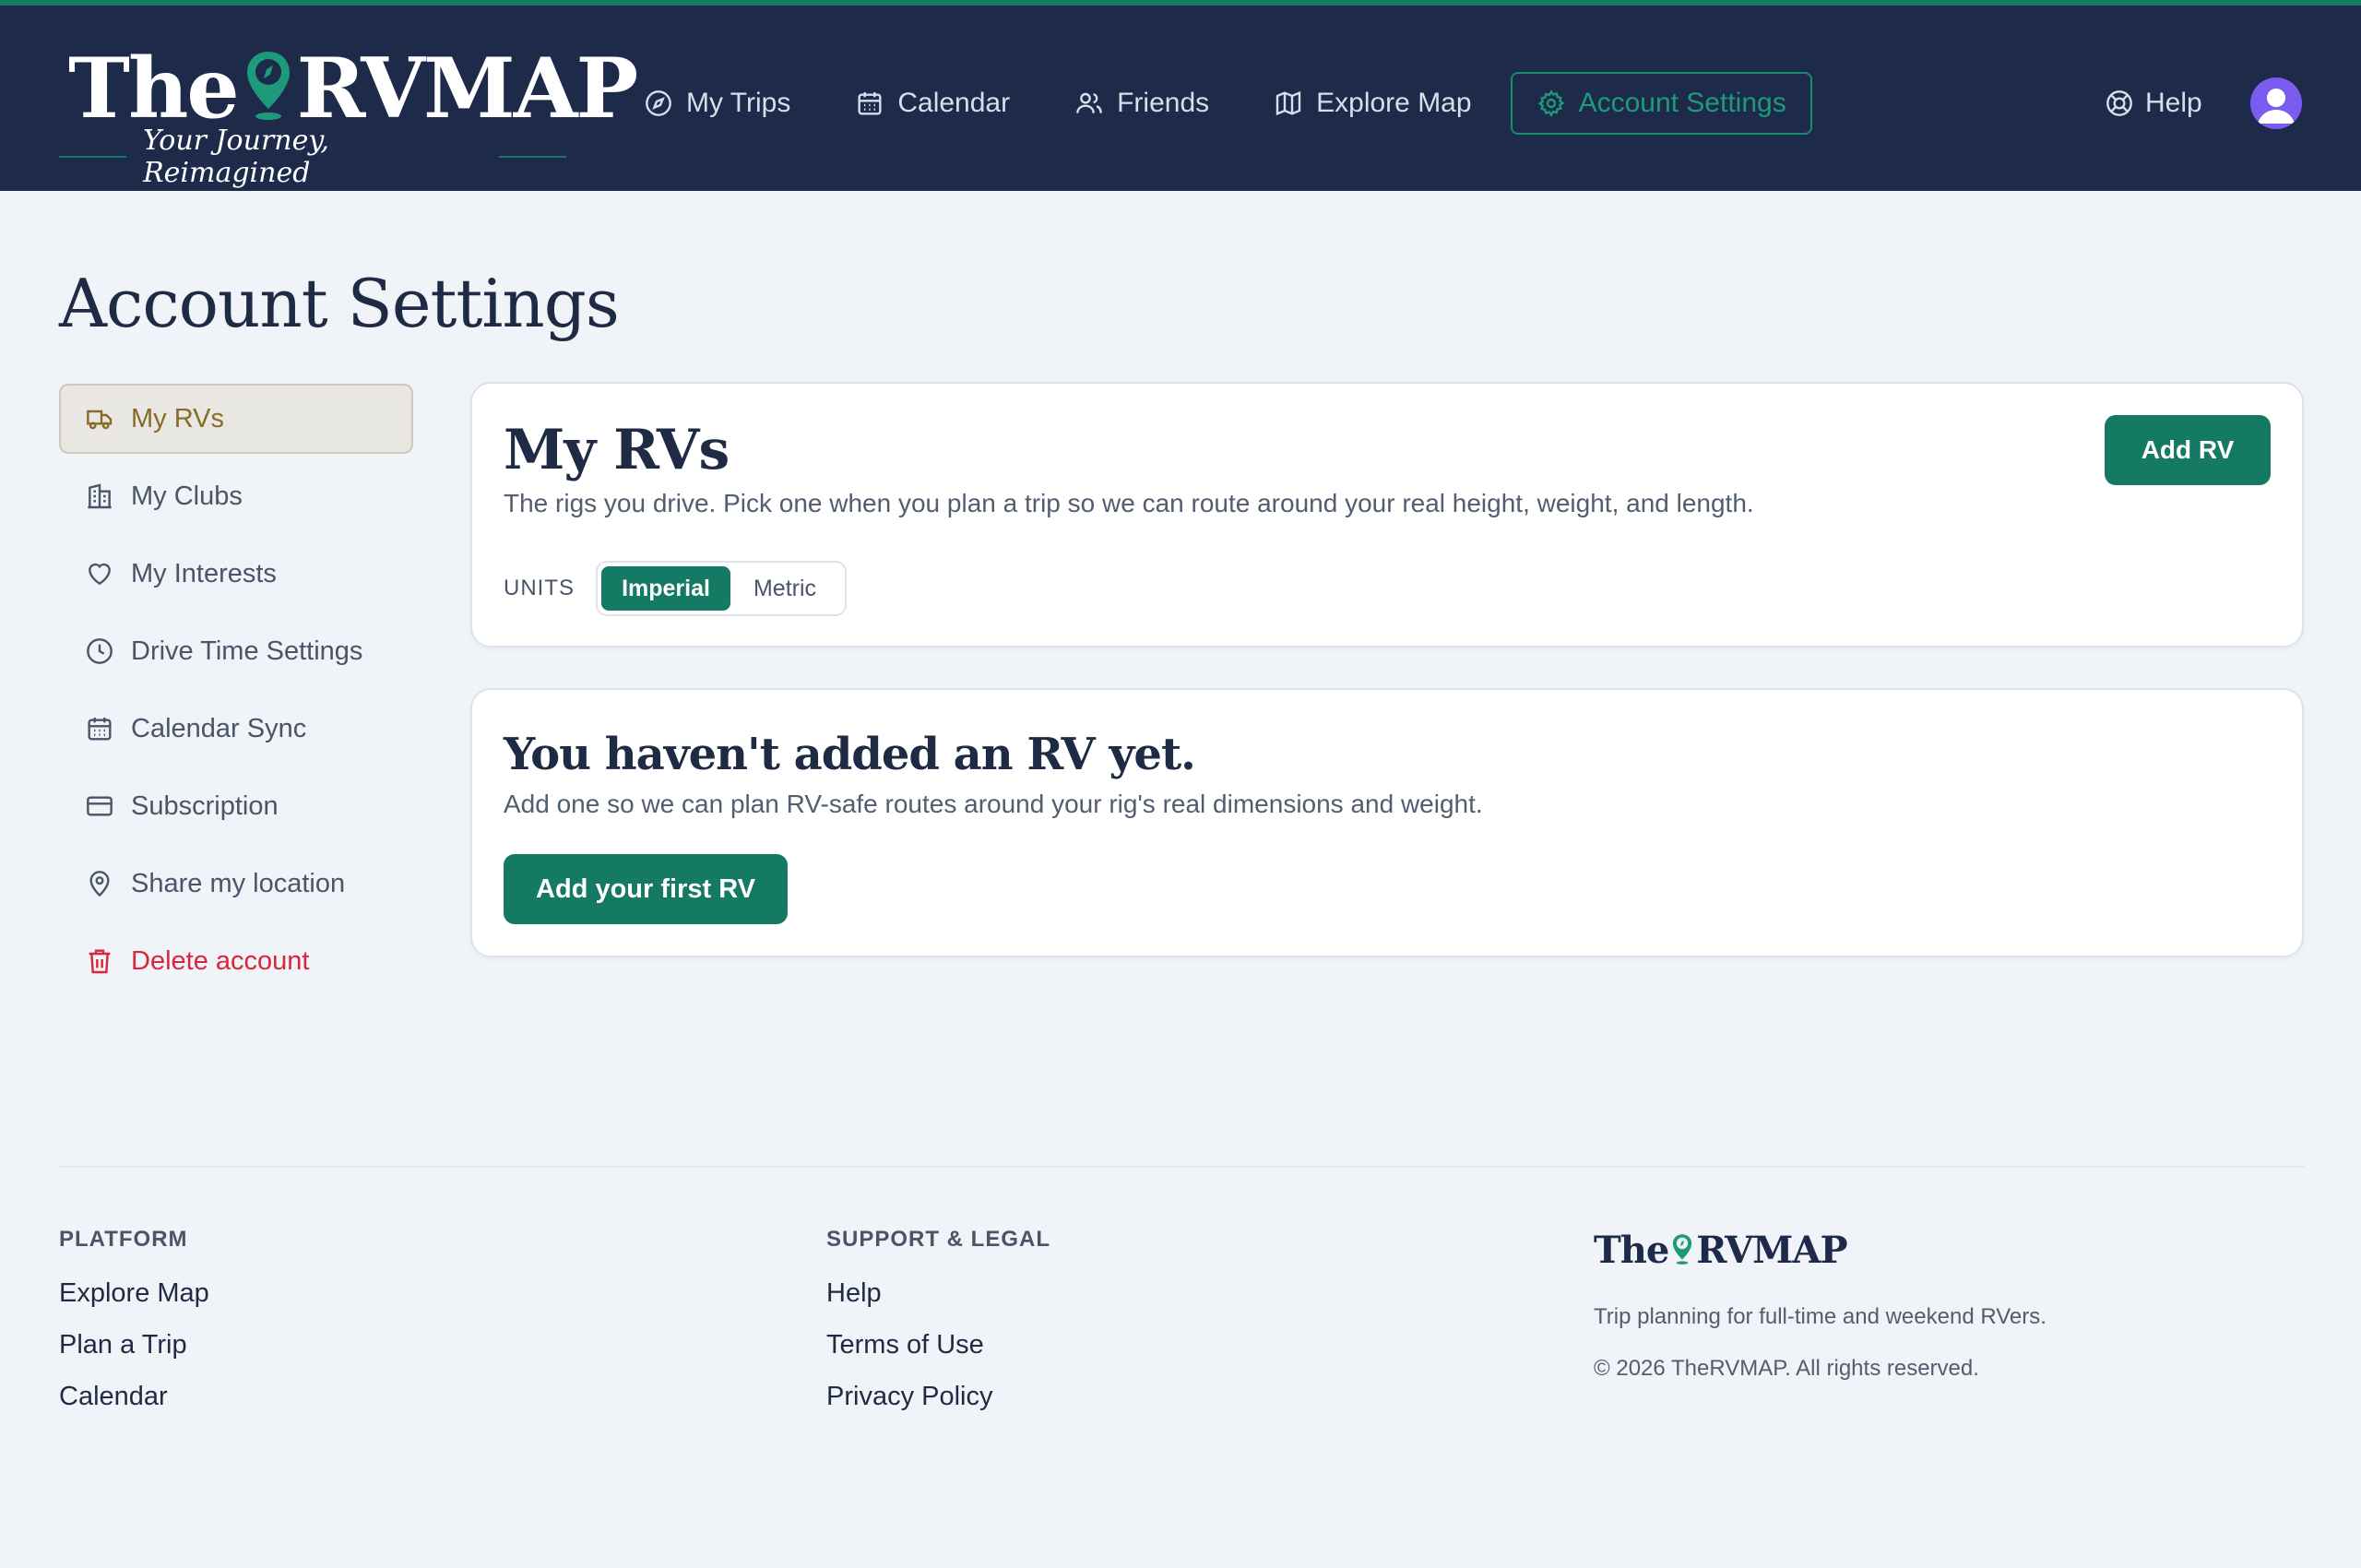 Image resolution: width=2361 pixels, height=1568 pixels. What do you see at coordinates (1771, 1250) in the screenshot?
I see `footer-logo-name: RVMAP` at bounding box center [1771, 1250].